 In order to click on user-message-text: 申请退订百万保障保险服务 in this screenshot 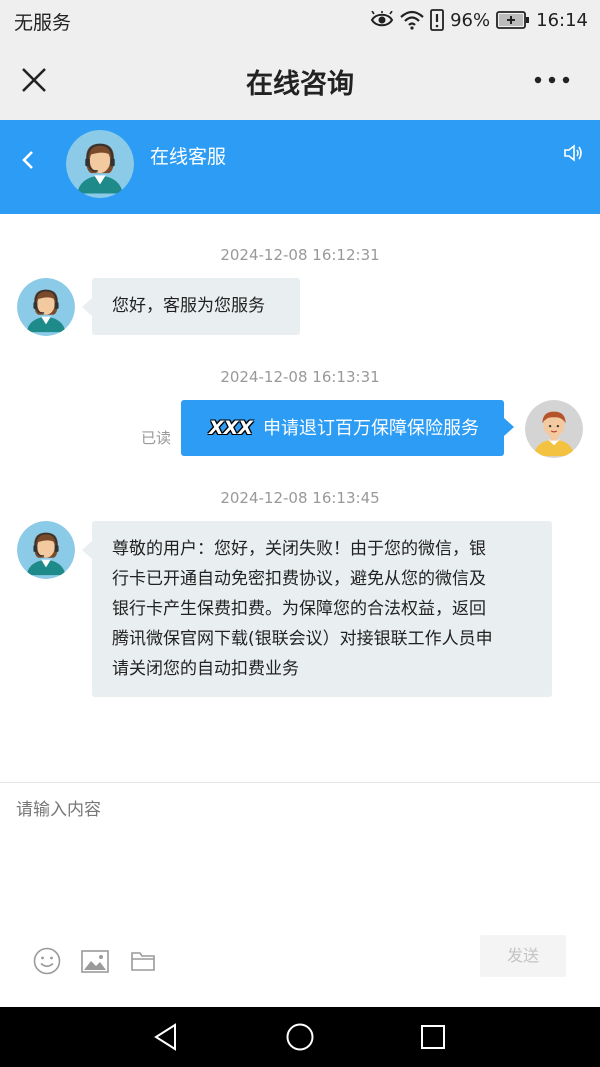, I will do `click(370, 428)`.